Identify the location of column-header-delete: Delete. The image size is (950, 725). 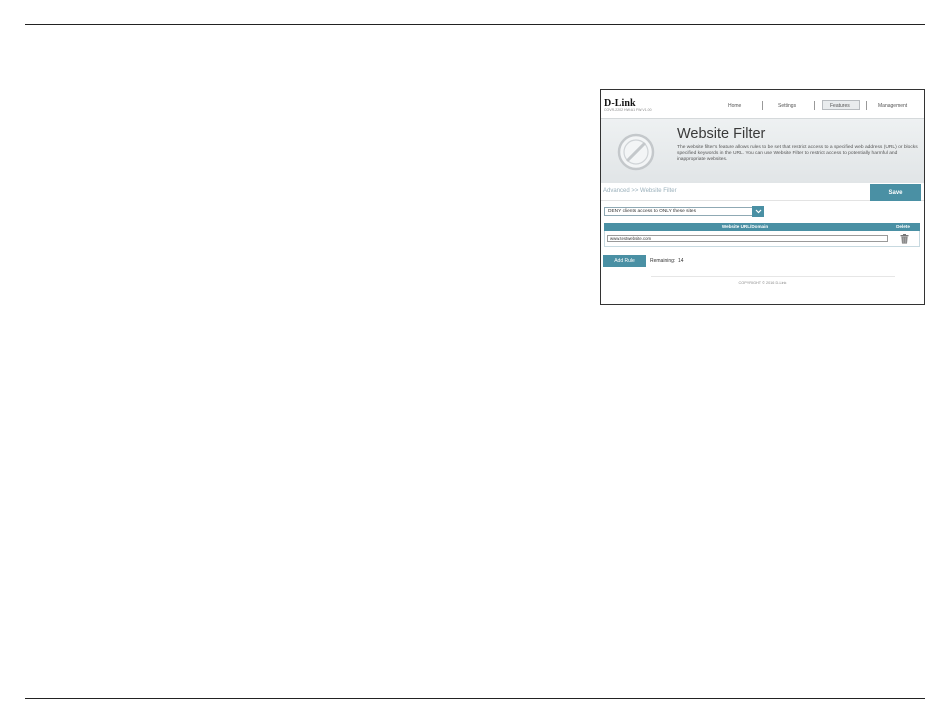
(903, 226).